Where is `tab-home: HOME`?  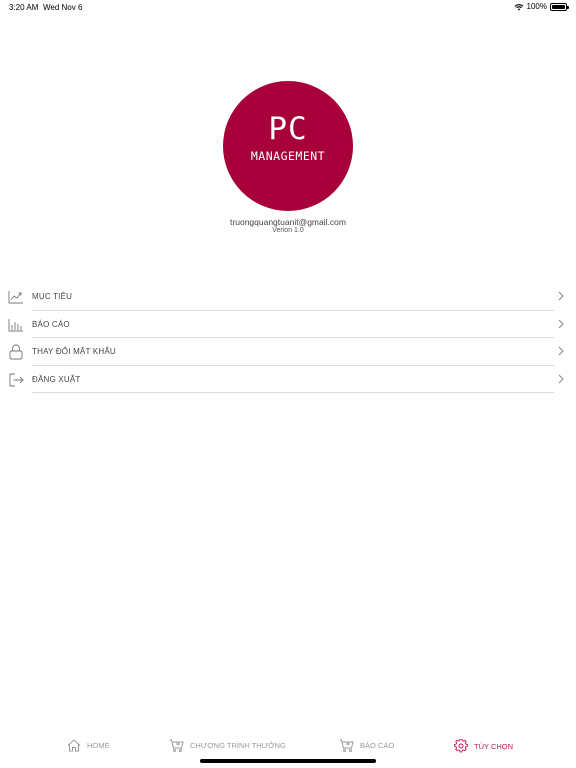 tab-home: HOME is located at coordinates (88, 745).